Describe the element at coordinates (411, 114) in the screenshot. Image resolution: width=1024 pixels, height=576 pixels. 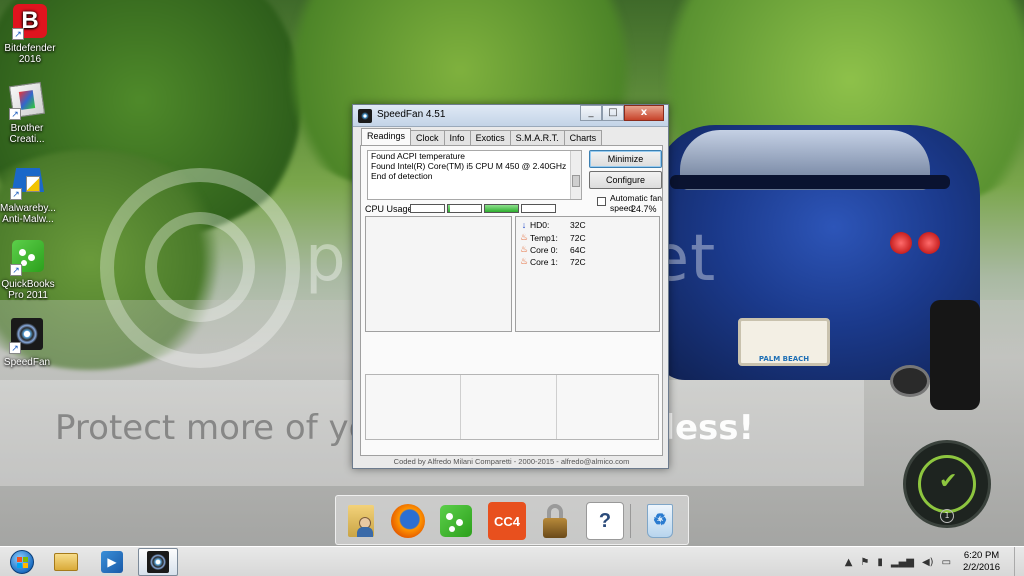
I see `window-title: SpeedFan 4.51` at that location.